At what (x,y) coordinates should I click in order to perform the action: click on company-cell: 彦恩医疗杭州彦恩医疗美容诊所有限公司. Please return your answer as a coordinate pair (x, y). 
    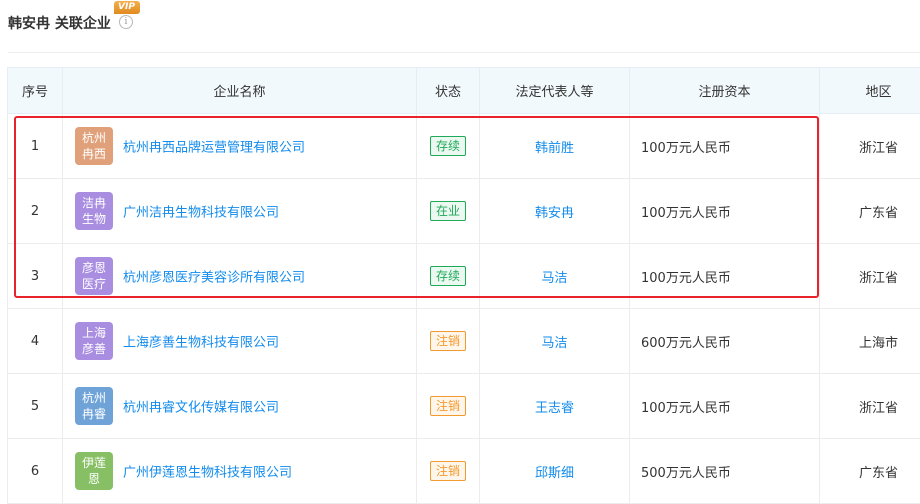
    Looking at the image, I should click on (240, 276).